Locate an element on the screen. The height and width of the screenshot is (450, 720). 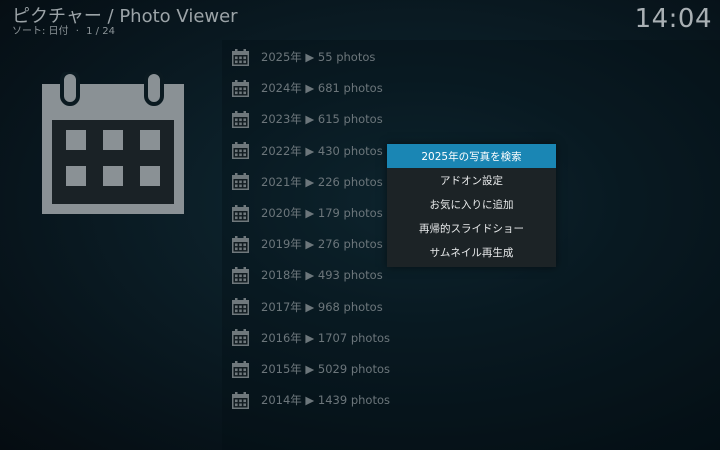
context-menu-item: 再帰的スライドショー is located at coordinates (471, 228).